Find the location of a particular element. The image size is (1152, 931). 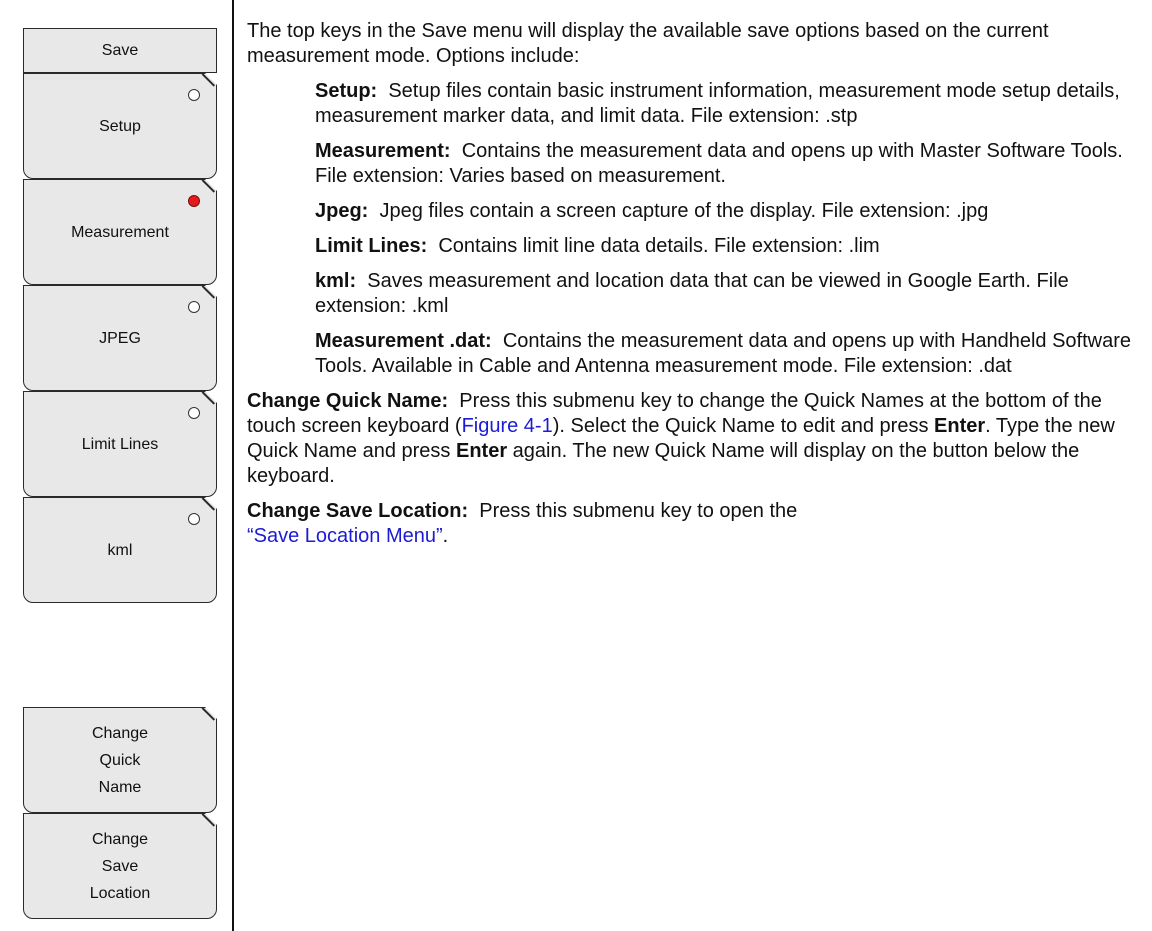

change-quick-name-key: Change Quick Name is located at coordinates (120, 760).